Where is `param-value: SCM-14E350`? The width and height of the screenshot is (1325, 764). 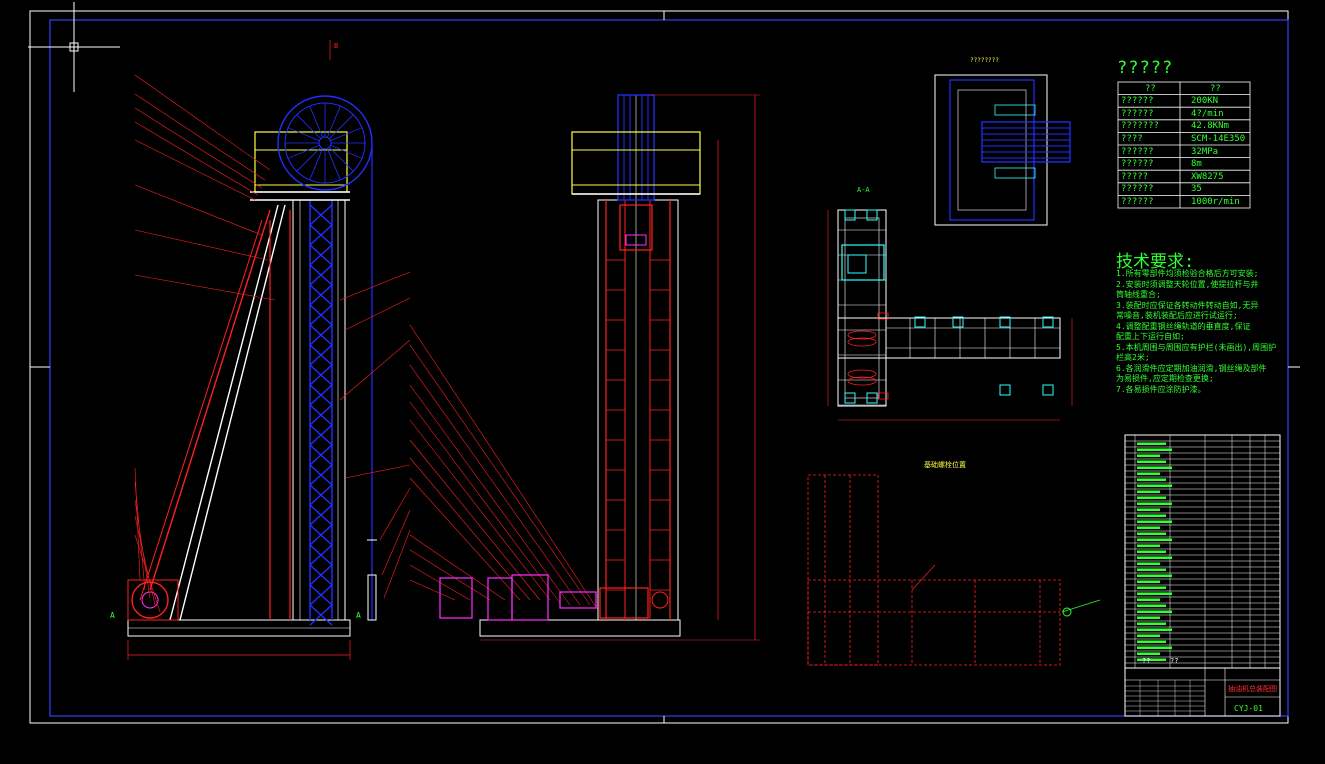
param-value: SCM-14E350 is located at coordinates (1218, 138).